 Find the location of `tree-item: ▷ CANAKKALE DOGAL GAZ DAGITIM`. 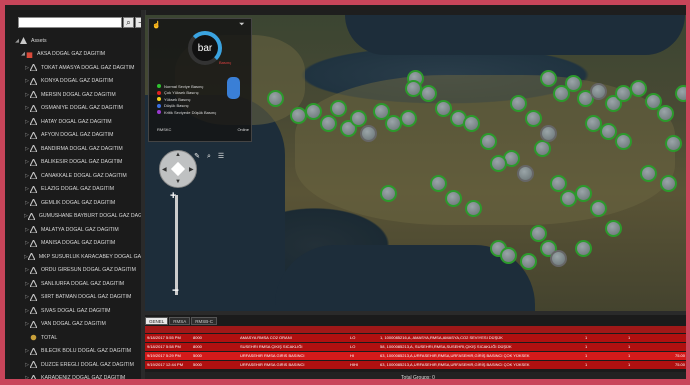

tree-item: ▷ CANAKKALE DOGAL GAZ DAGITIM is located at coordinates (80, 176).